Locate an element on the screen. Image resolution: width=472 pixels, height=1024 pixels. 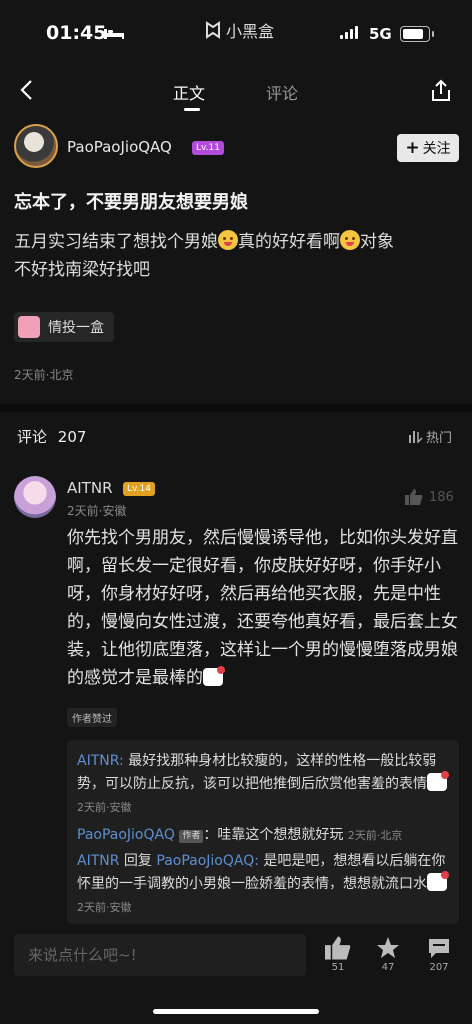
comment-button: 207 is located at coordinates (439, 954).